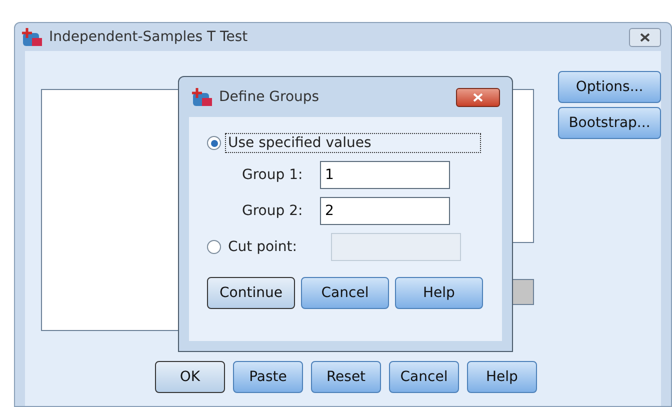  Describe the element at coordinates (385, 175) in the screenshot. I see `input-field: 1` at that location.